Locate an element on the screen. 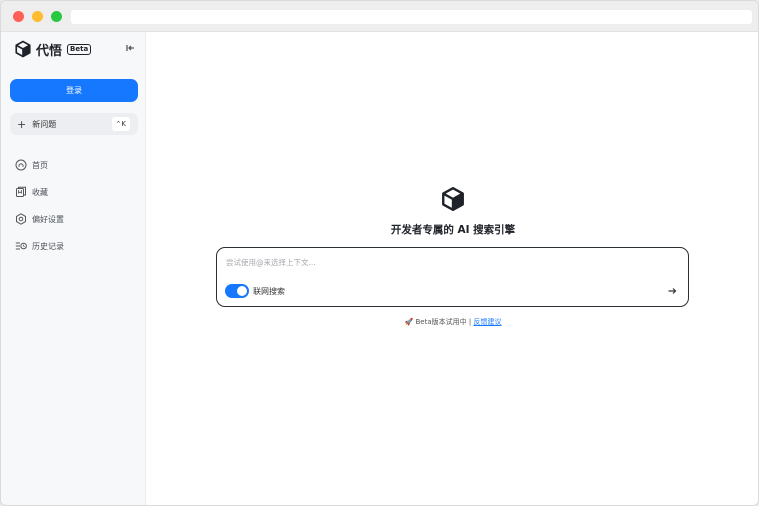 The image size is (759, 506). close-window-button is located at coordinates (18, 16).